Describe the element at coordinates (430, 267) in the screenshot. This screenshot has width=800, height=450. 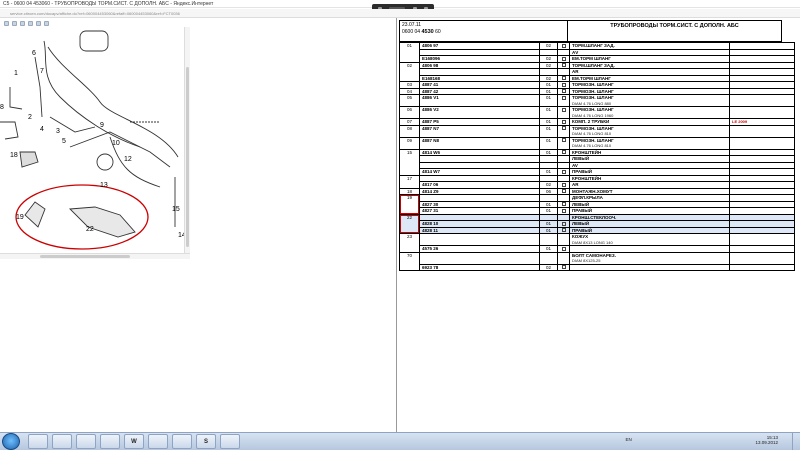
I see `part-ref-text: 6923 78` at that location.